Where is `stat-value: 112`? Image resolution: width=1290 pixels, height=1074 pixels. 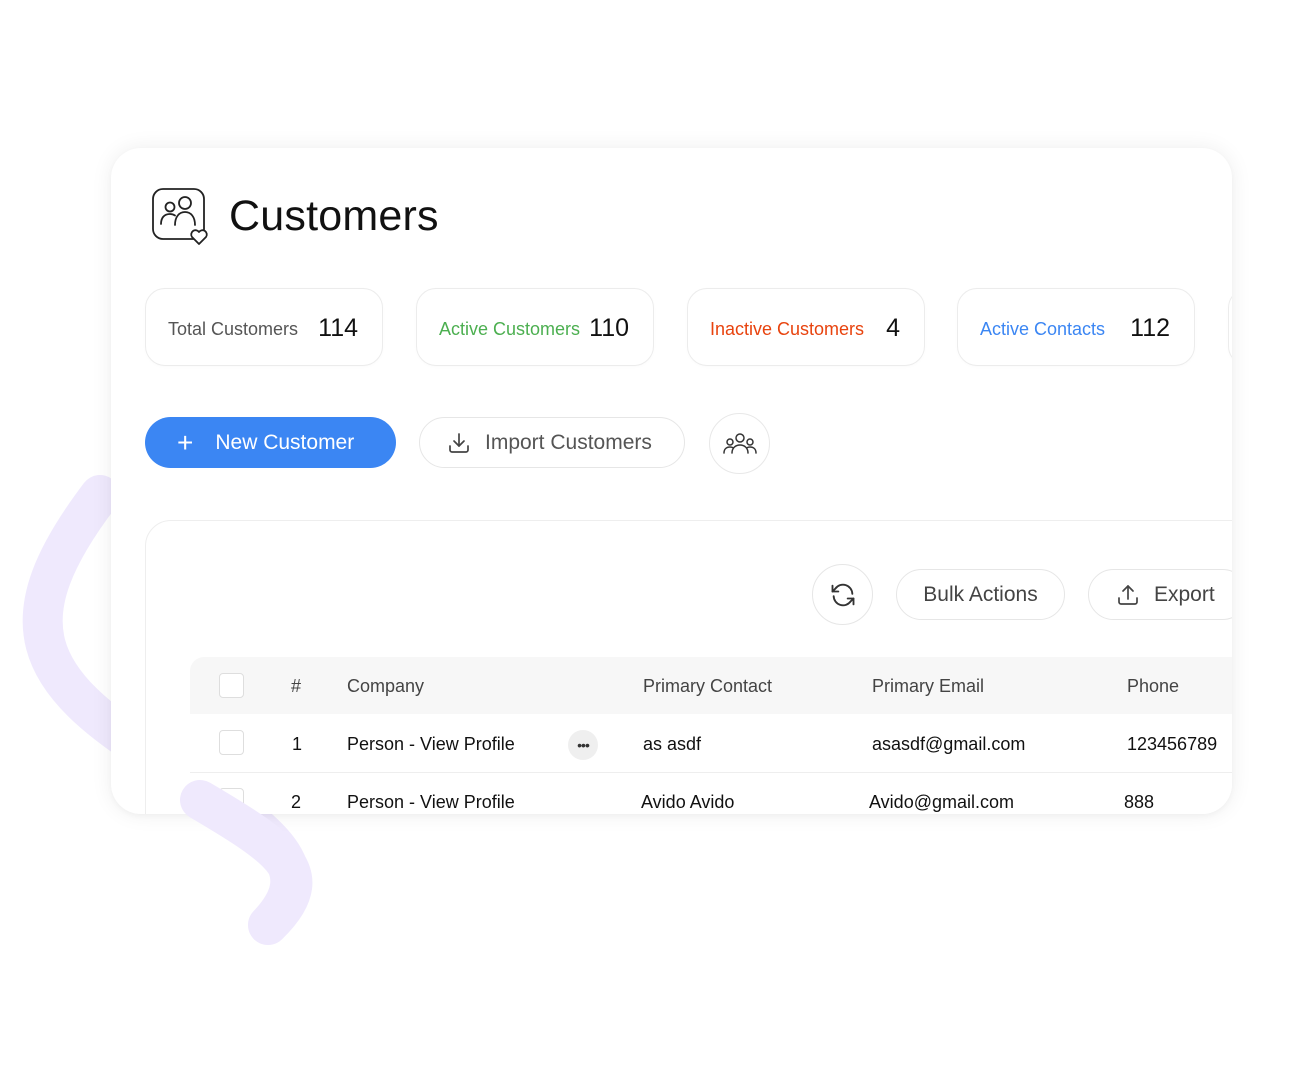
stat-value: 112 is located at coordinates (1150, 328).